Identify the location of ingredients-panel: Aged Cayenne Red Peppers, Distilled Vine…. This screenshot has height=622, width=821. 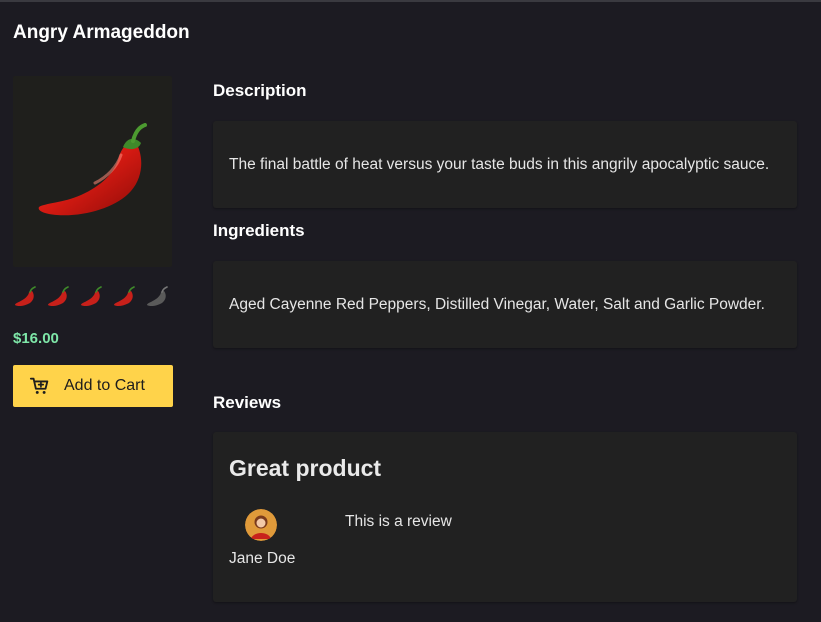
(505, 304).